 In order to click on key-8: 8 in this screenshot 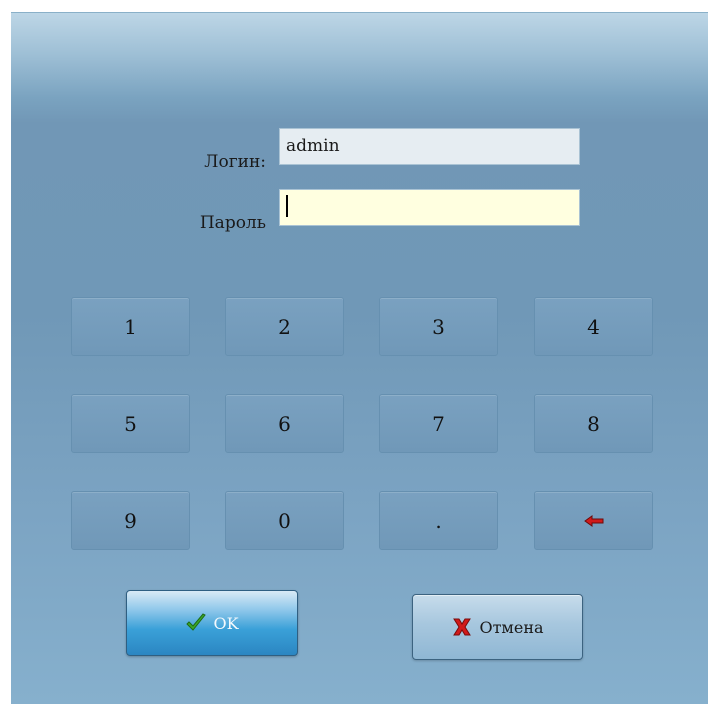, I will do `click(593, 423)`.